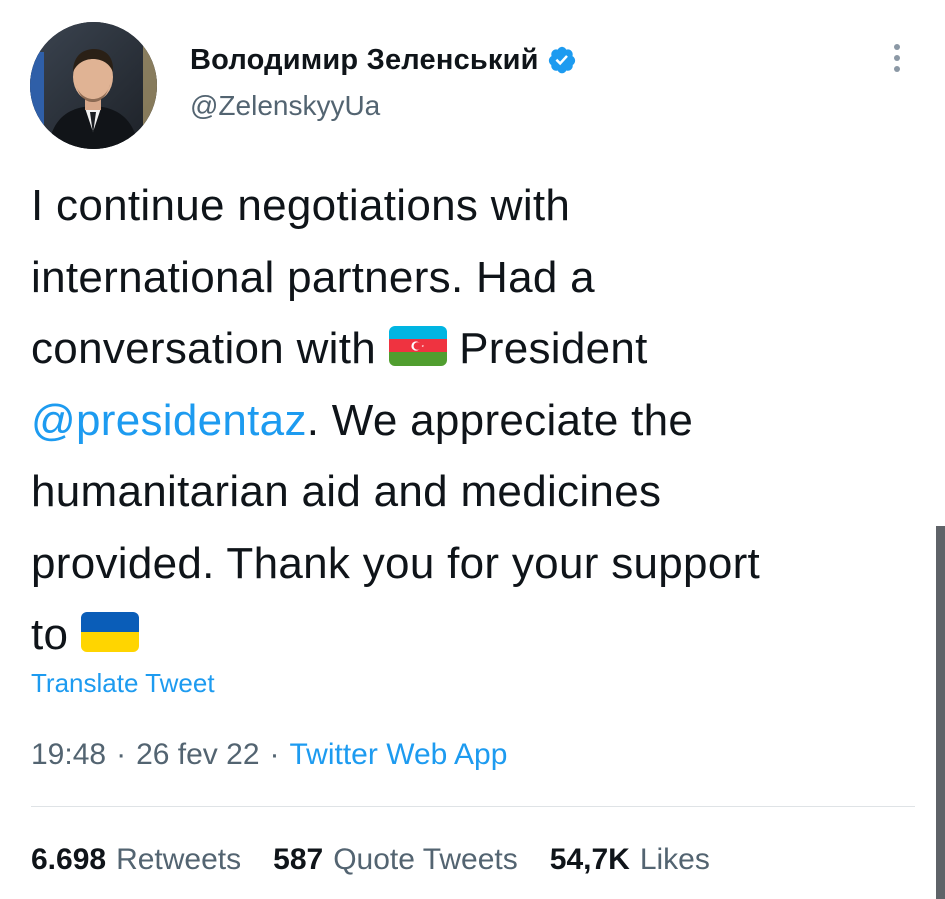 This screenshot has width=945, height=899. Describe the element at coordinates (897, 62) in the screenshot. I see `more-options-icon` at that location.